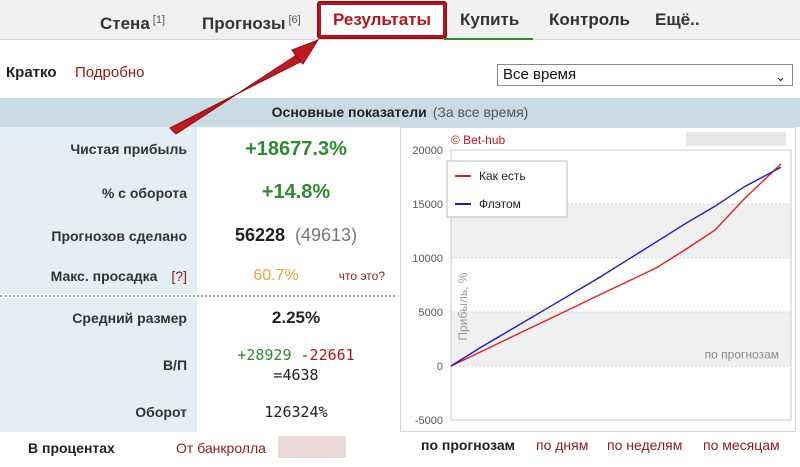 The width and height of the screenshot is (800, 467). I want to click on granularity-by-months-link: по месяцам, so click(741, 445).